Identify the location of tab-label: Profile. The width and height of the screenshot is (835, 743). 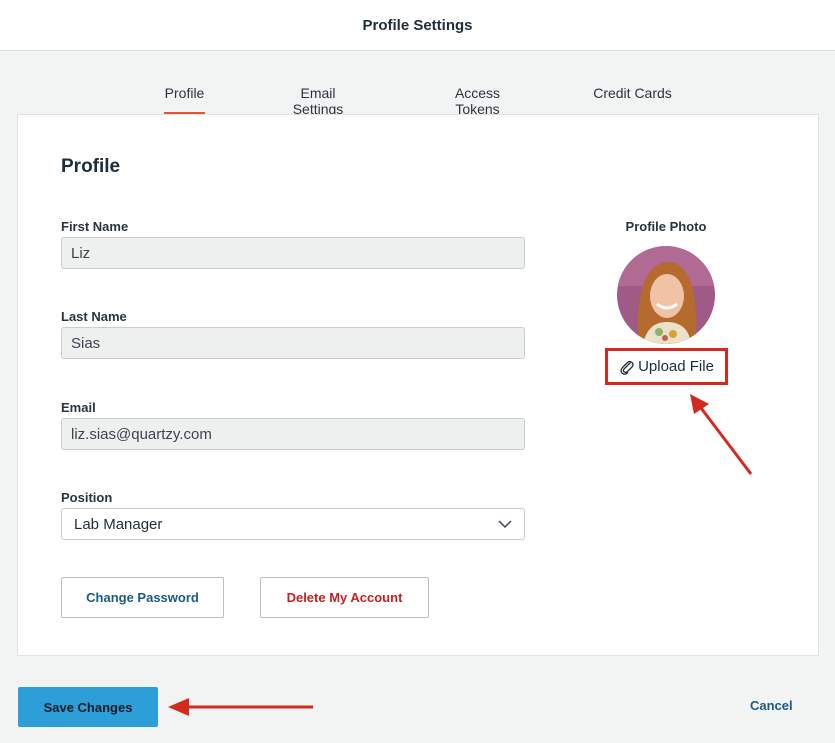
(184, 93).